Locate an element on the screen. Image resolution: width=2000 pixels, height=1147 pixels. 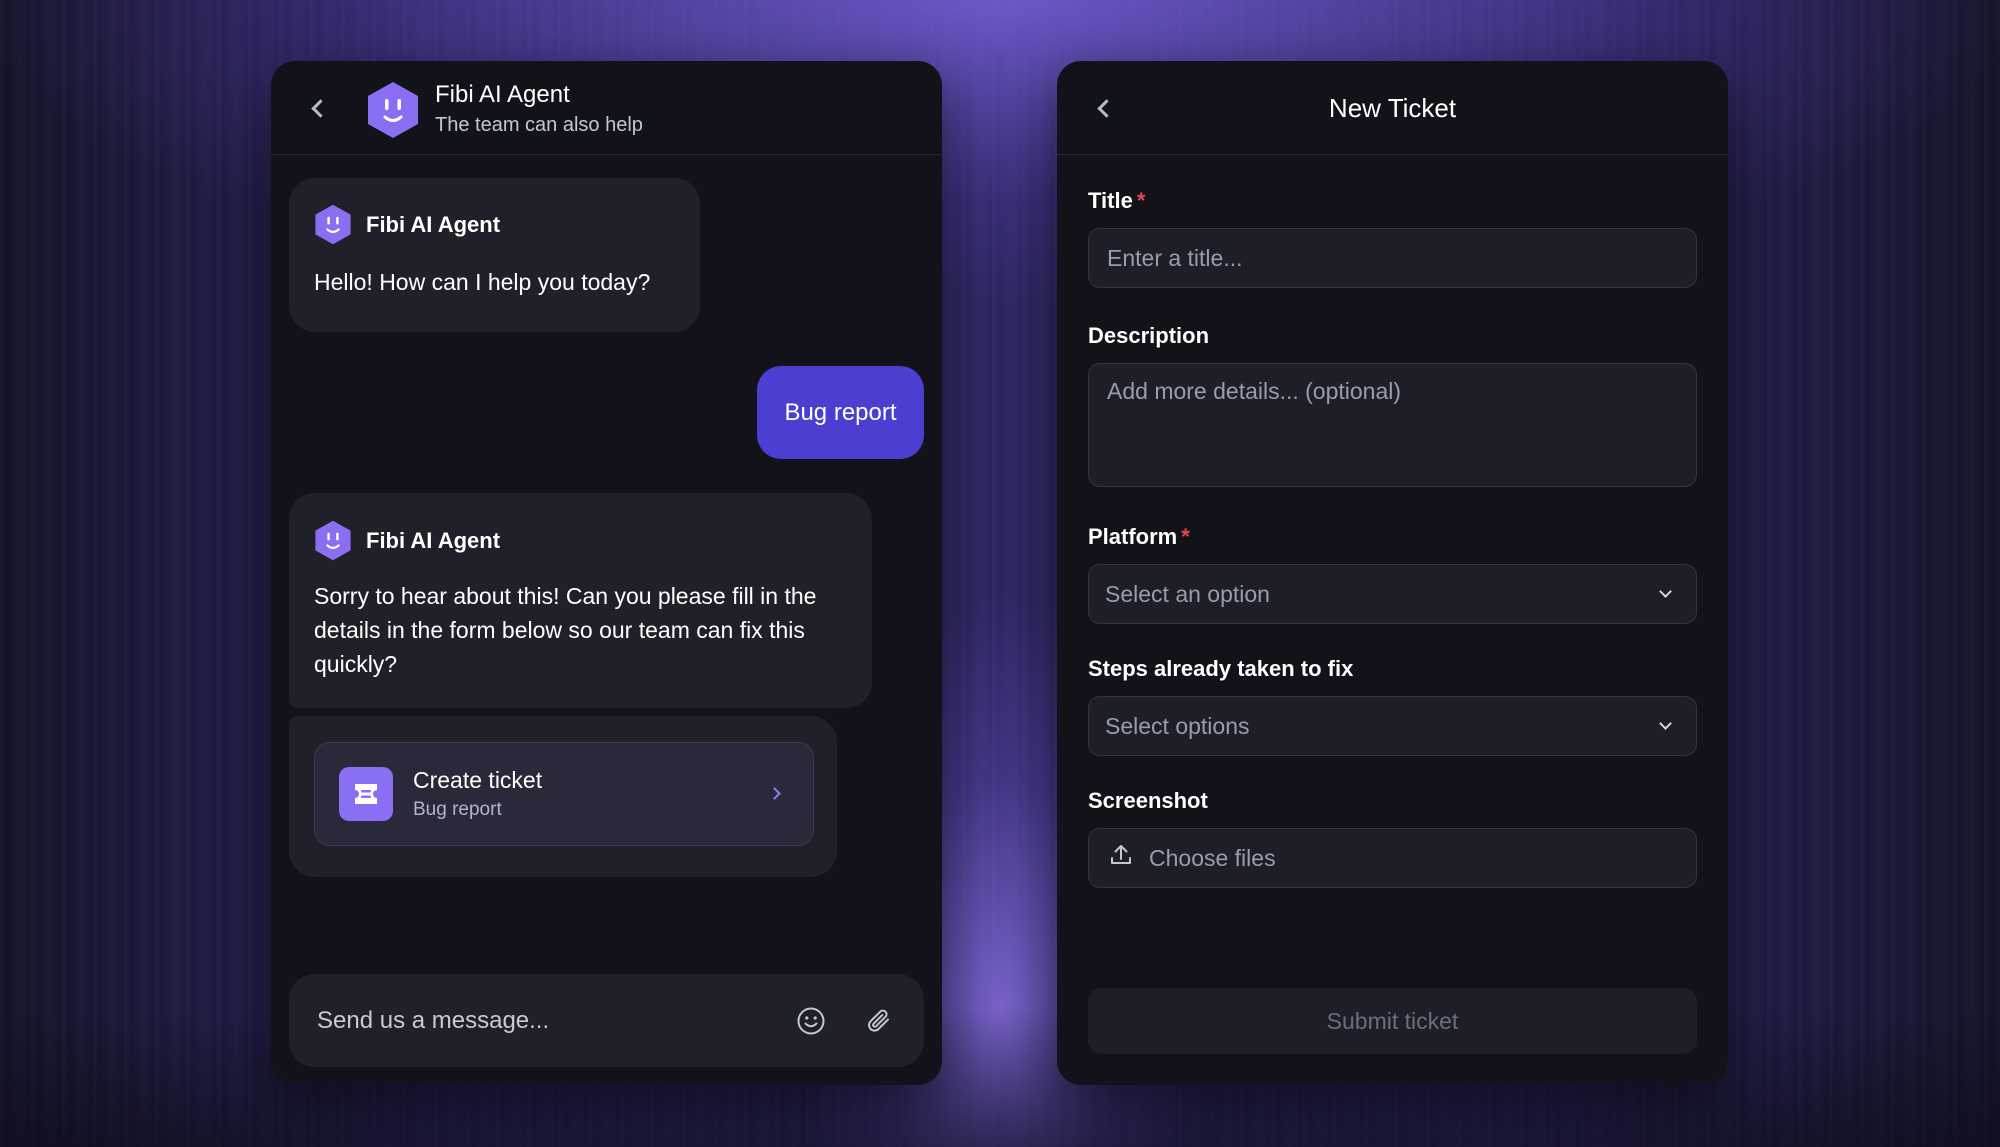
user-message: Bug report is located at coordinates (840, 412).